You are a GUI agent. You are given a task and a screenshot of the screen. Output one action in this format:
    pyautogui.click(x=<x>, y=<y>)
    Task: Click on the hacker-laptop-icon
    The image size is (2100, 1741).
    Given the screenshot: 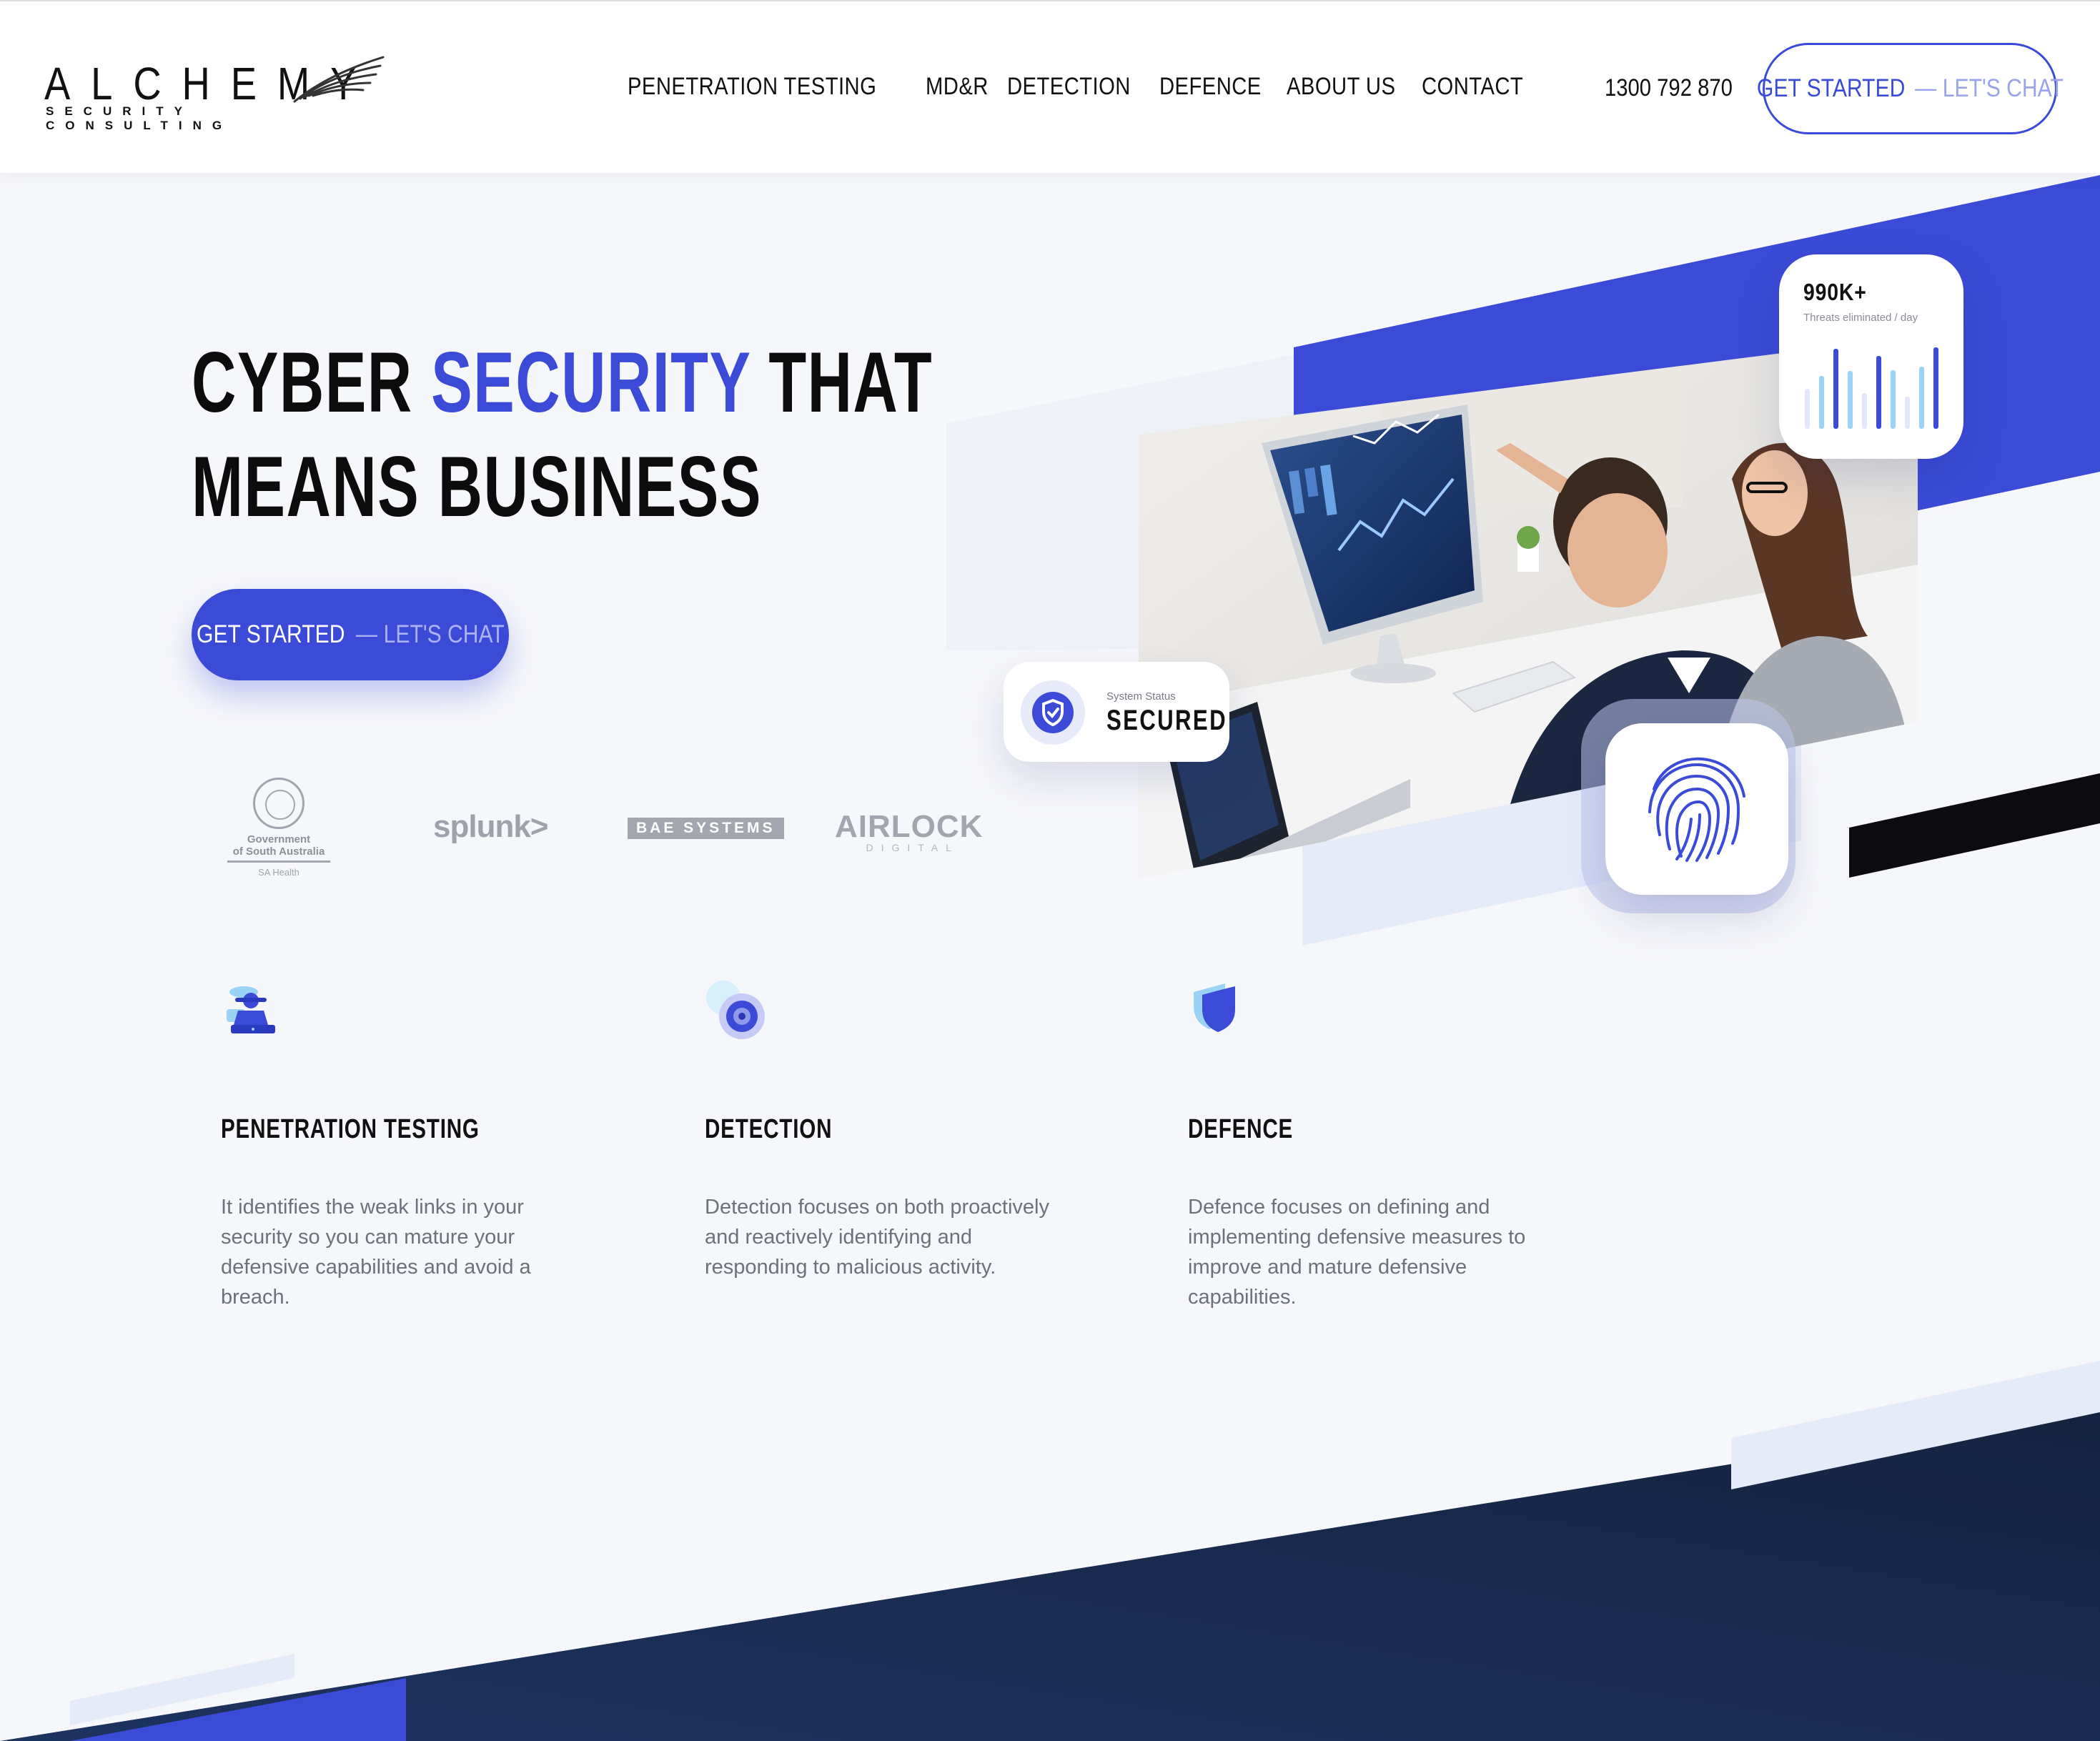 What is the action you would take?
    pyautogui.click(x=251, y=1009)
    